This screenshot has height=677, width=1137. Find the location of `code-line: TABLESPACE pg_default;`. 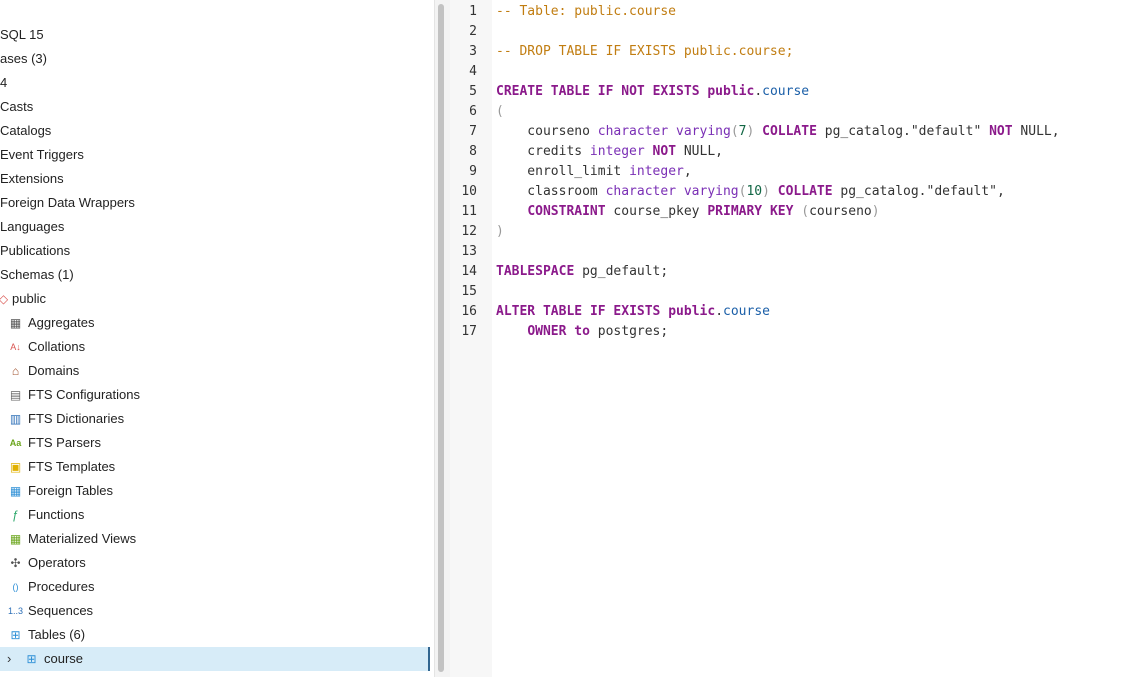

code-line: TABLESPACE pg_default; is located at coordinates (582, 272).